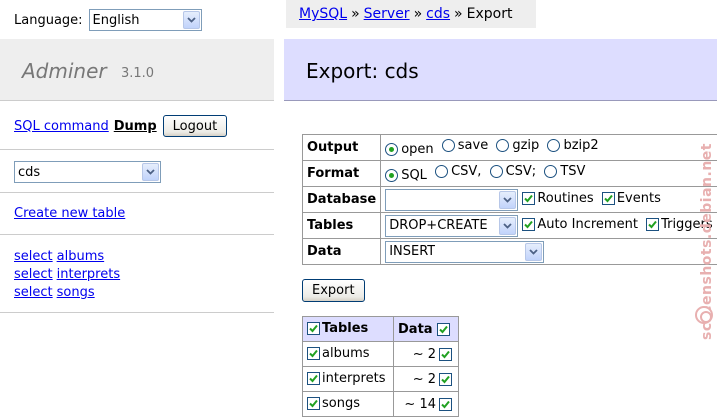  I want to click on table-name-cell: interprets, so click(348, 379).